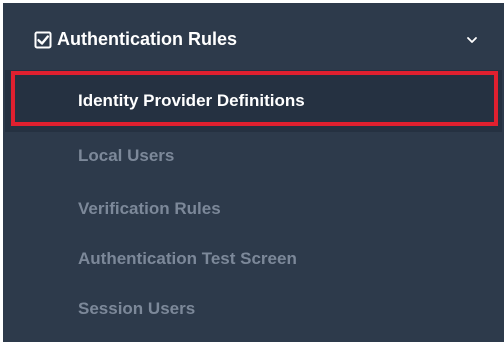 Image resolution: width=504 pixels, height=342 pixels. Describe the element at coordinates (278, 314) in the screenshot. I see `menu-item-session-users: Session Users` at that location.